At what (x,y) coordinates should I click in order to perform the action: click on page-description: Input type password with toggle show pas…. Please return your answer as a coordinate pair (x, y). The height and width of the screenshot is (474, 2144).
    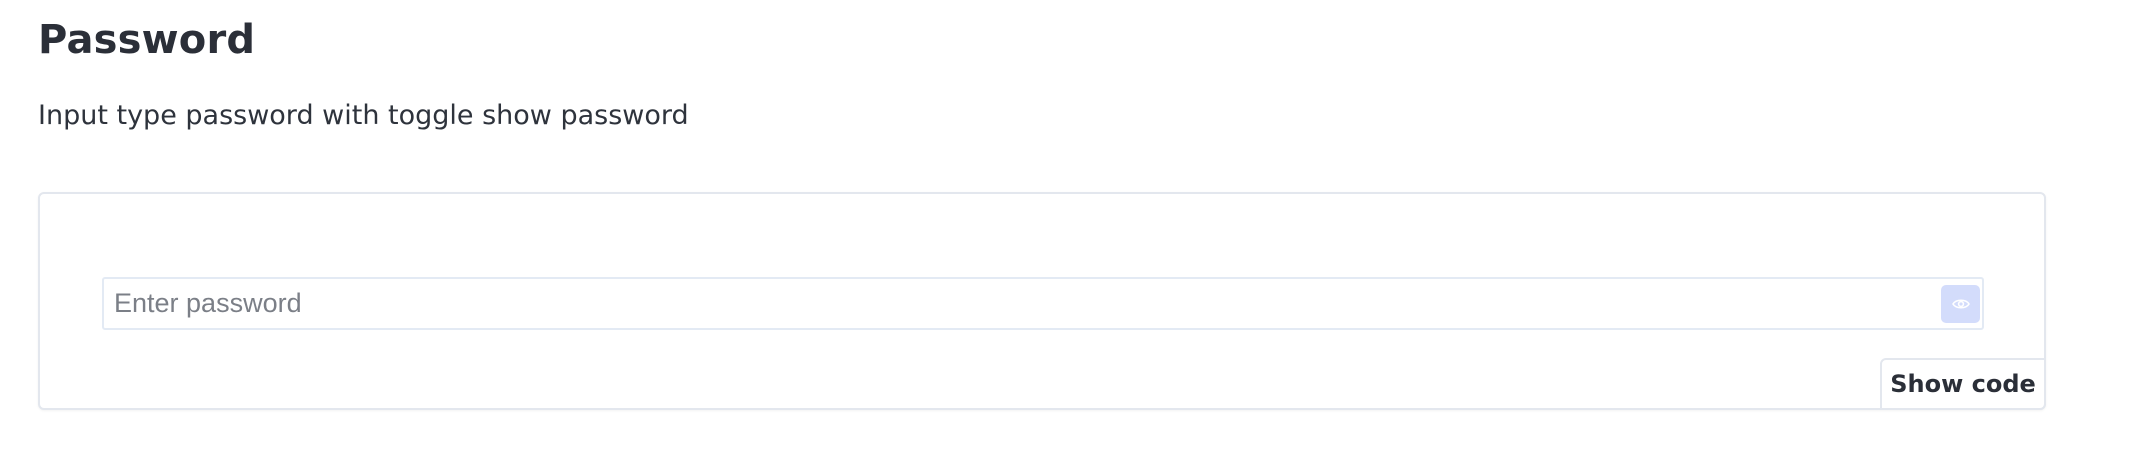
    Looking at the image, I should click on (363, 115).